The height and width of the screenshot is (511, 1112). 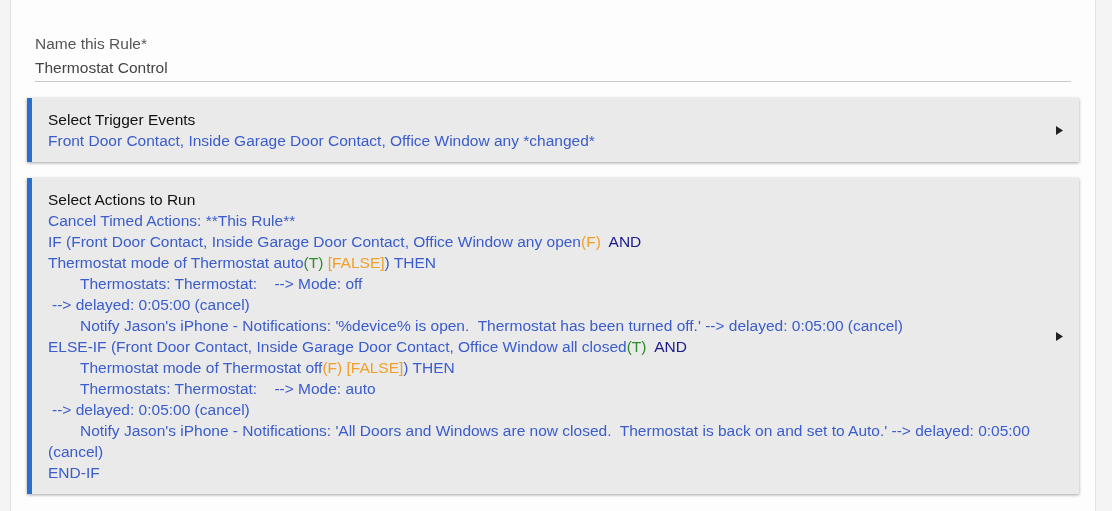 What do you see at coordinates (553, 58) in the screenshot?
I see `rule-name-field: Name this Rule* Thermostat Control` at bounding box center [553, 58].